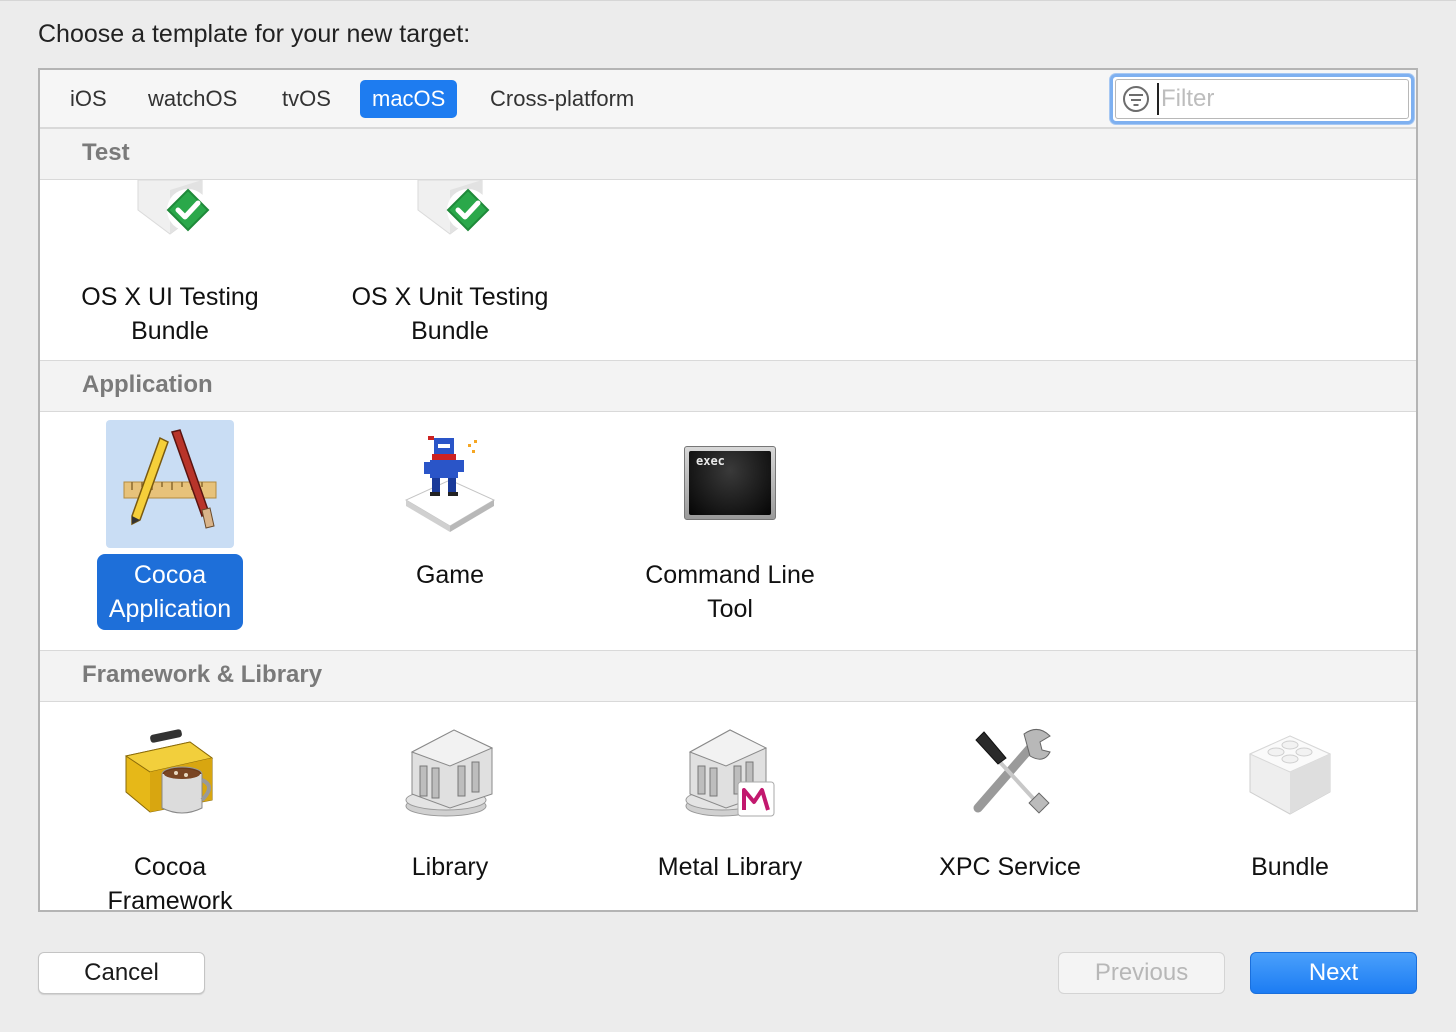  I want to click on cocoa-framework-icon, so click(170, 772).